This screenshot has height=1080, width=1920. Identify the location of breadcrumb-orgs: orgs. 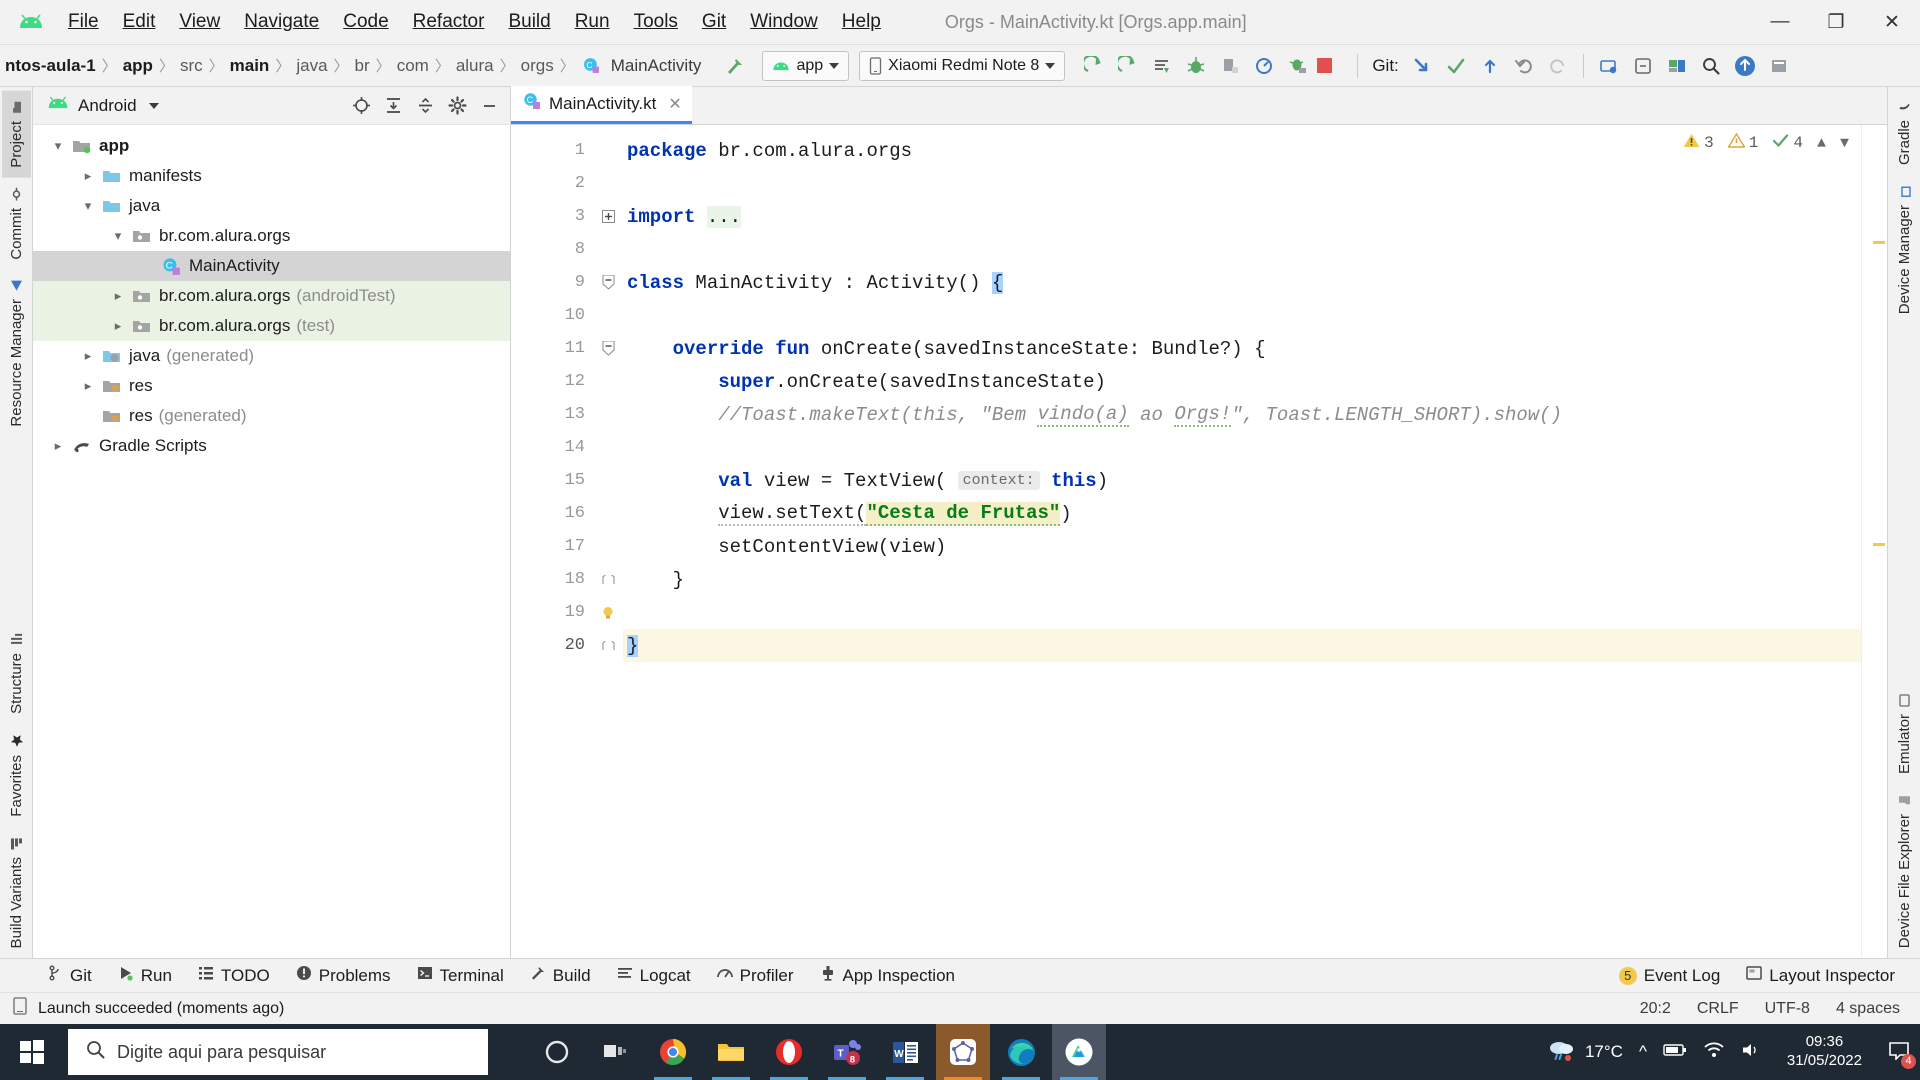
(537, 66).